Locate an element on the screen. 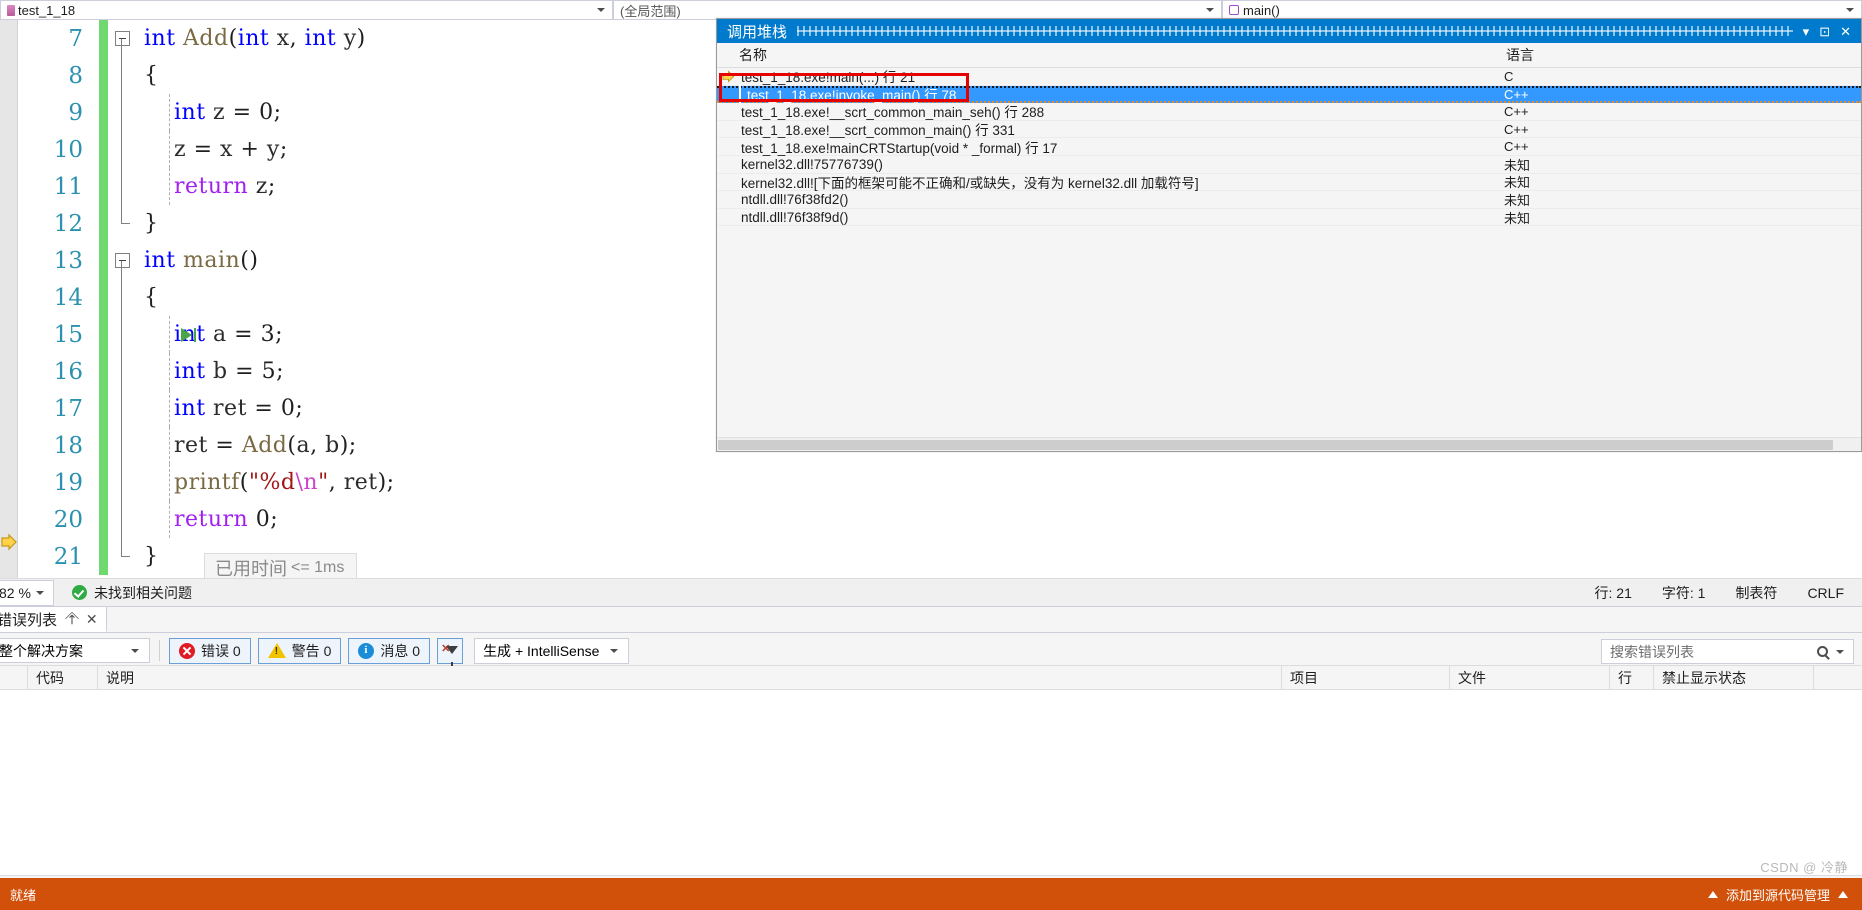  code-text: z = x + y; is located at coordinates (212, 149).